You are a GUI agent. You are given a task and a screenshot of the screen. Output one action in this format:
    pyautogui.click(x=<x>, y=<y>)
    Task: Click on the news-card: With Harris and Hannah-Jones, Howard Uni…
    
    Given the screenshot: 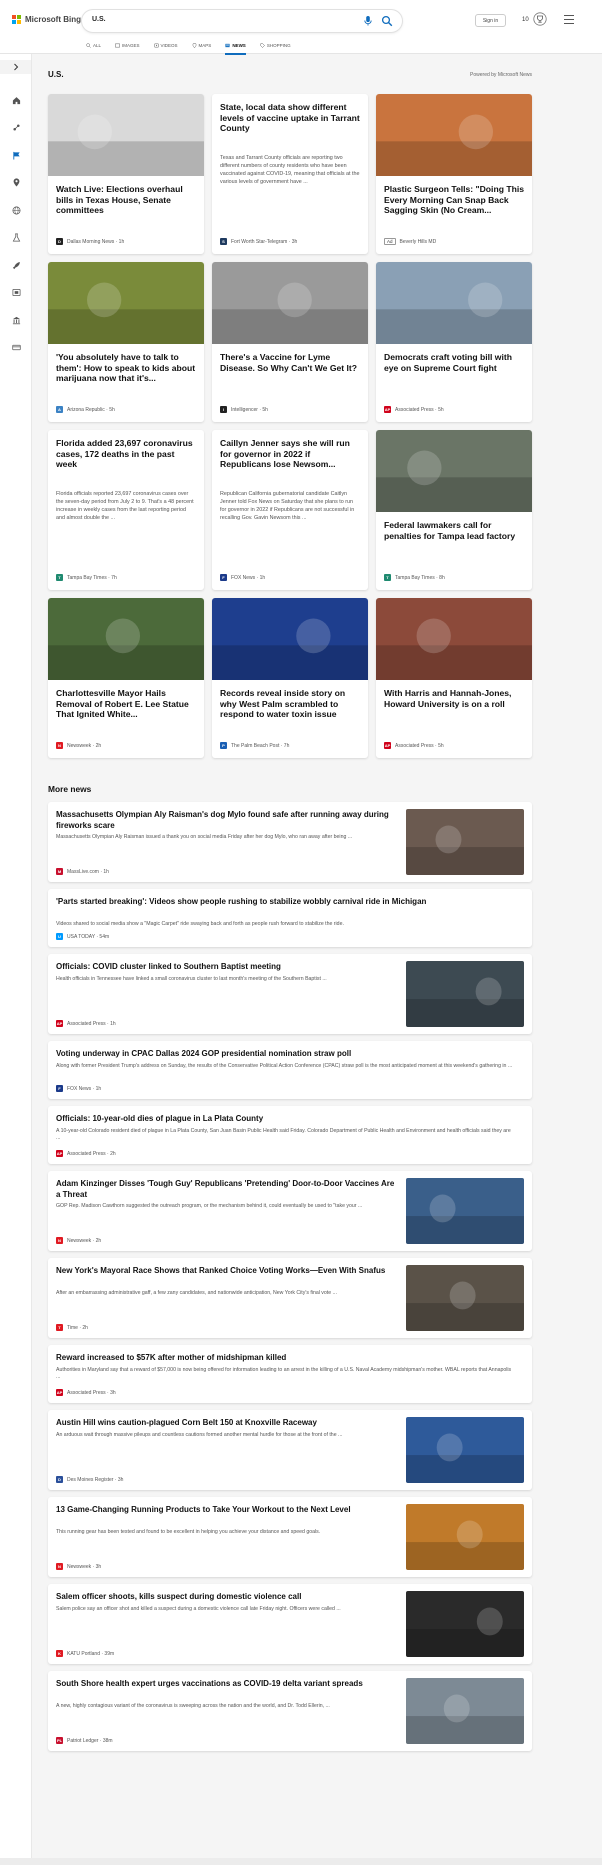 What is the action you would take?
    pyautogui.click(x=454, y=678)
    